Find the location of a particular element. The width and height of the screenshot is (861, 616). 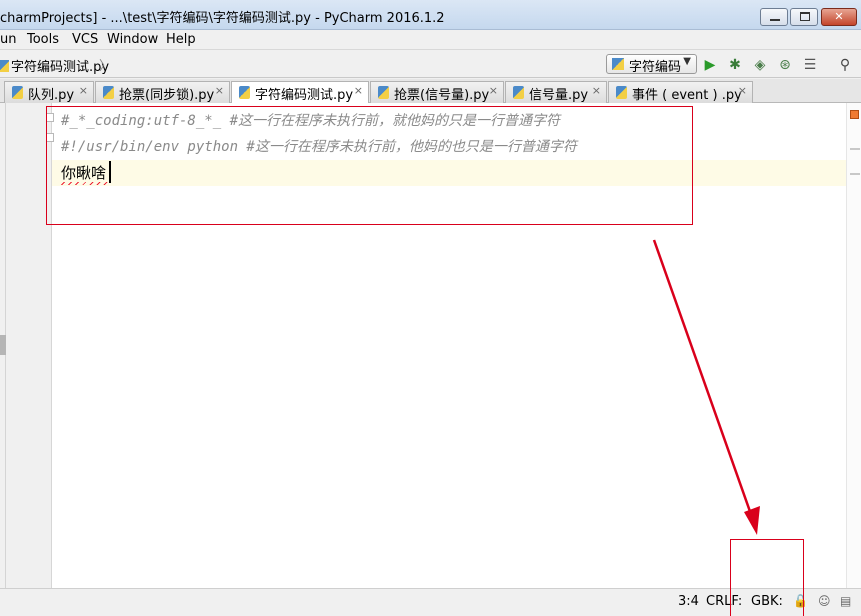

maximize-button is located at coordinates (804, 17).